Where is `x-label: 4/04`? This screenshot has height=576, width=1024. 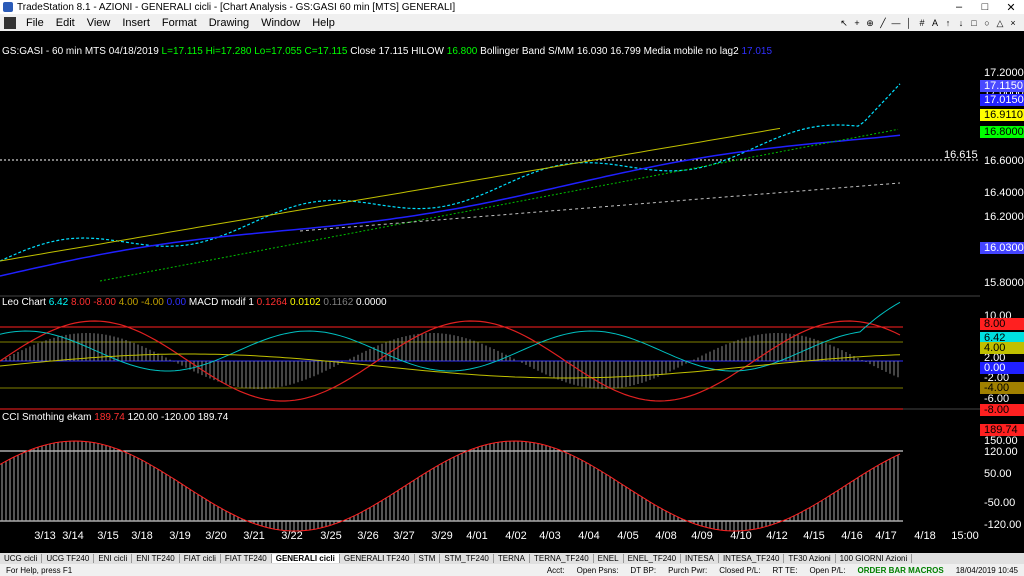 x-label: 4/04 is located at coordinates (589, 536).